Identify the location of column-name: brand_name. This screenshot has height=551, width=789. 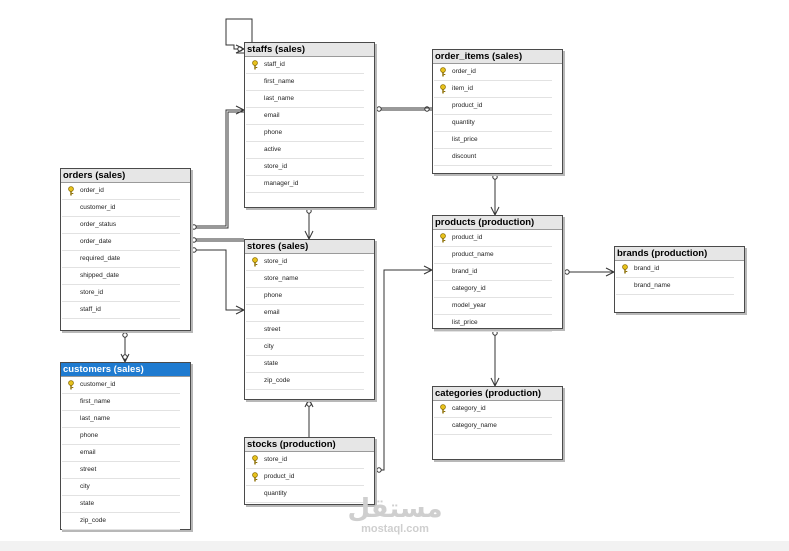
(652, 285).